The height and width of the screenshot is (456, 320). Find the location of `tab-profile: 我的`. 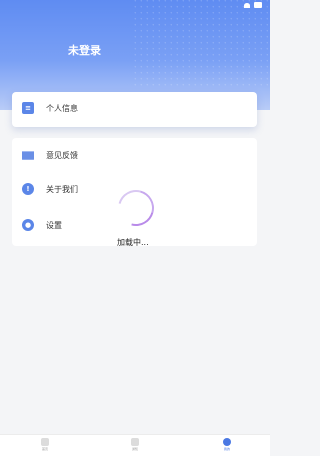

tab-profile: 我的 is located at coordinates (227, 444).